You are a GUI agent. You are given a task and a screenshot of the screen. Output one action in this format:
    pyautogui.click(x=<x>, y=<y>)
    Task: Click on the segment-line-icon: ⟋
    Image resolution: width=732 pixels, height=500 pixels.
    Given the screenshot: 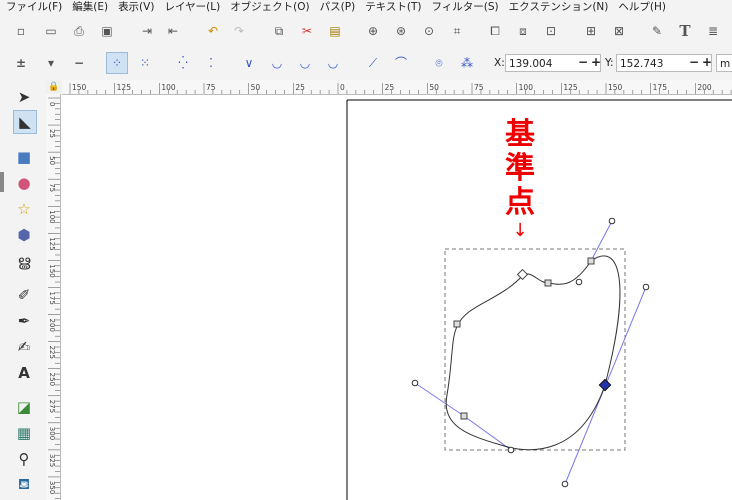 What is the action you would take?
    pyautogui.click(x=373, y=63)
    